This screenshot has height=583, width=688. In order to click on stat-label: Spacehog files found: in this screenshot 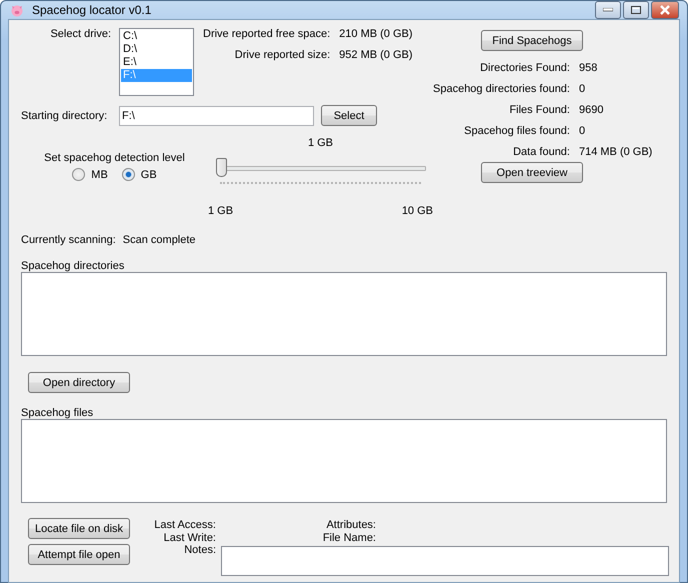, I will do `click(516, 131)`.